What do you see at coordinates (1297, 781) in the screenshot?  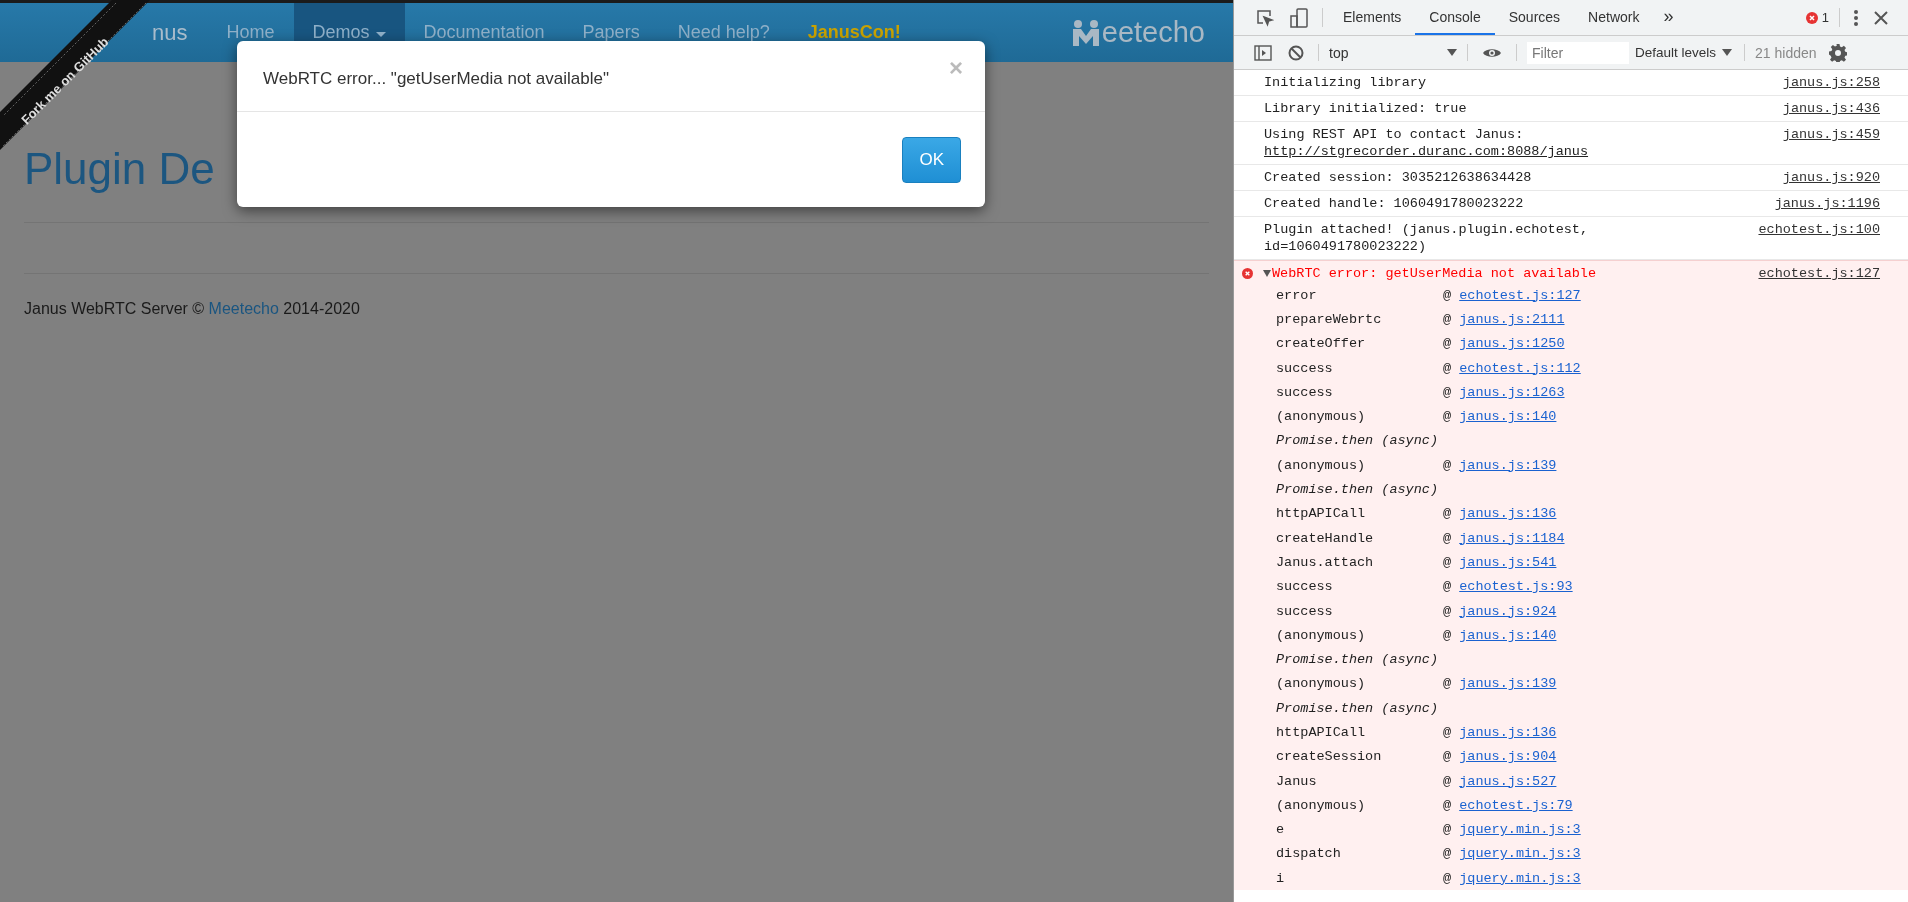 I see `stack-function: Janus` at bounding box center [1297, 781].